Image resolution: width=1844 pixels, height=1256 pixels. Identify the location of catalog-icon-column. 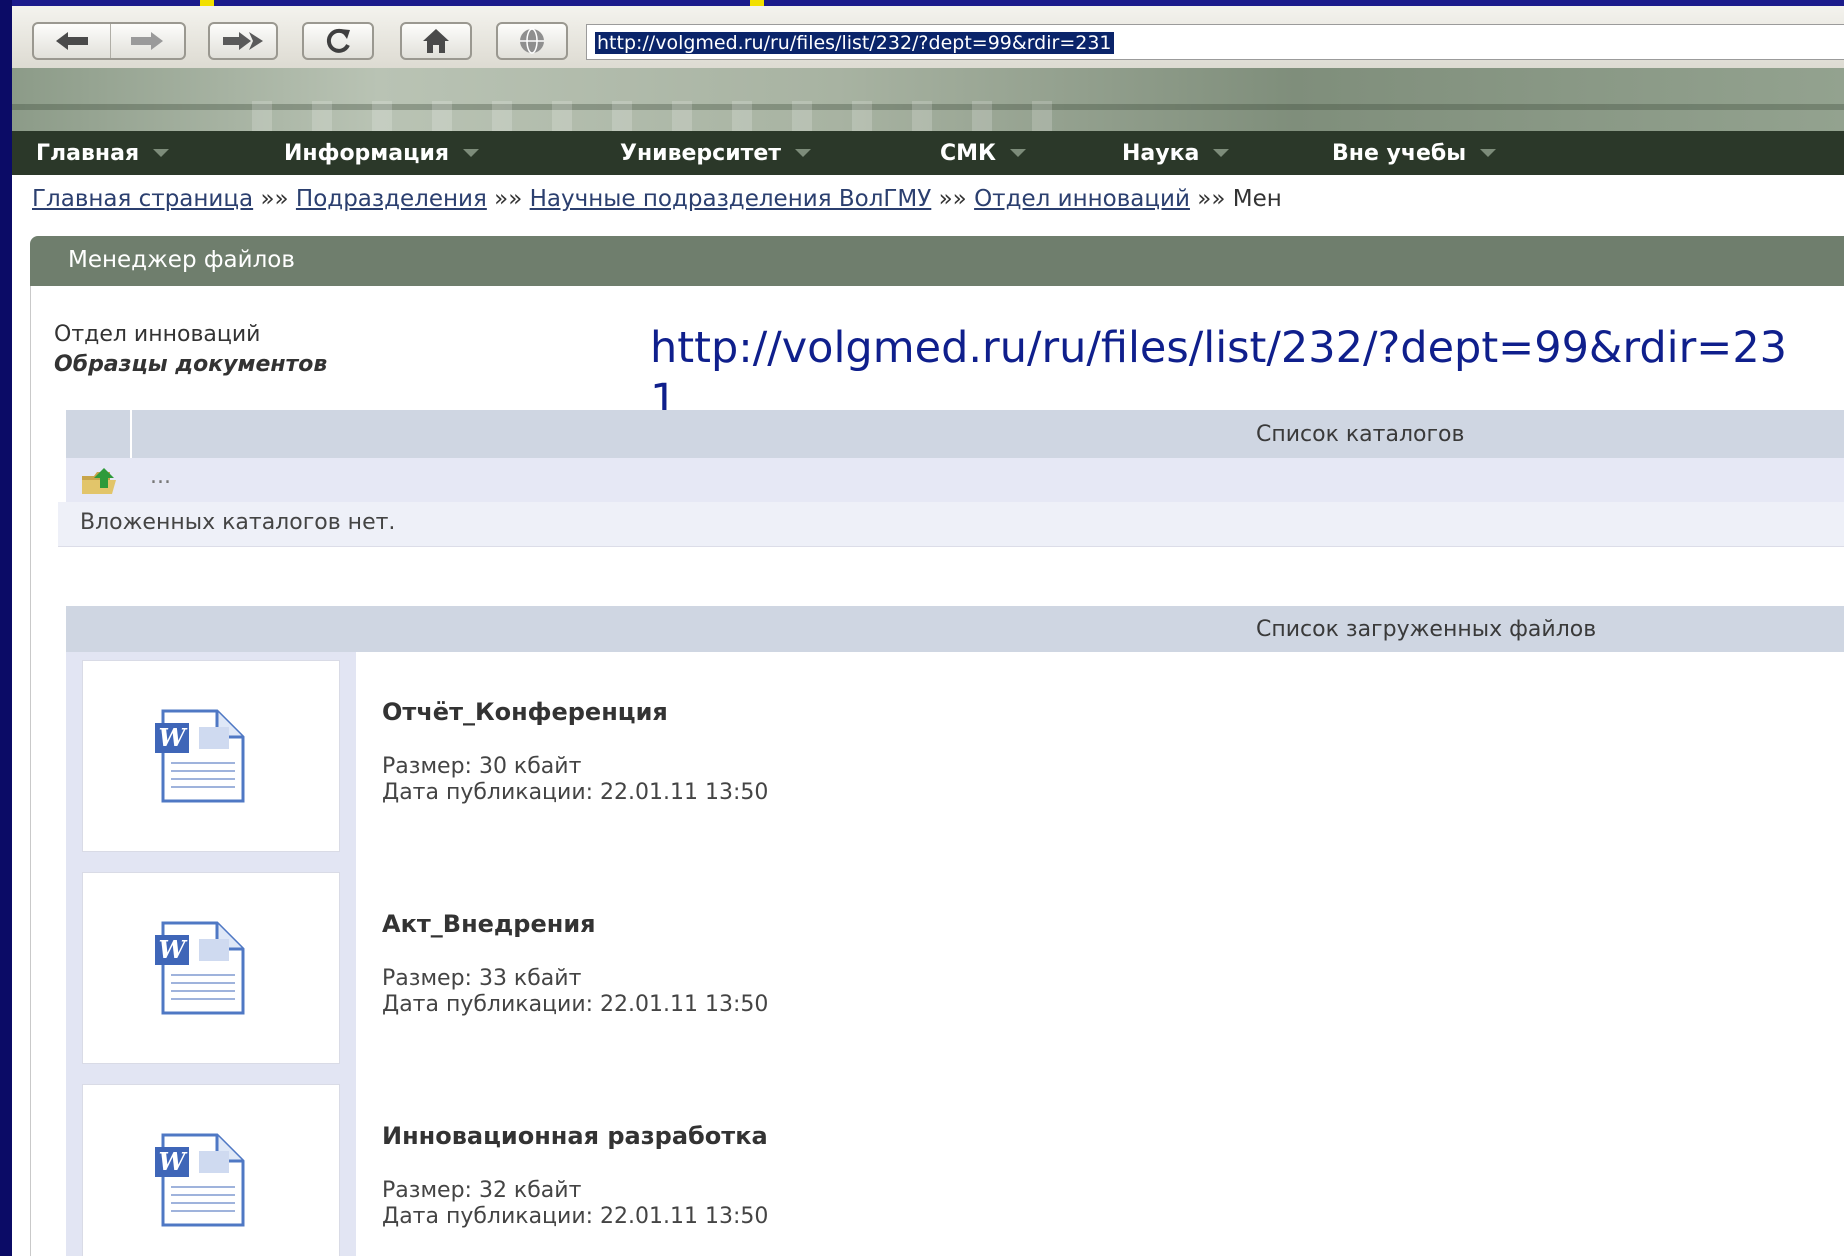
(99, 434).